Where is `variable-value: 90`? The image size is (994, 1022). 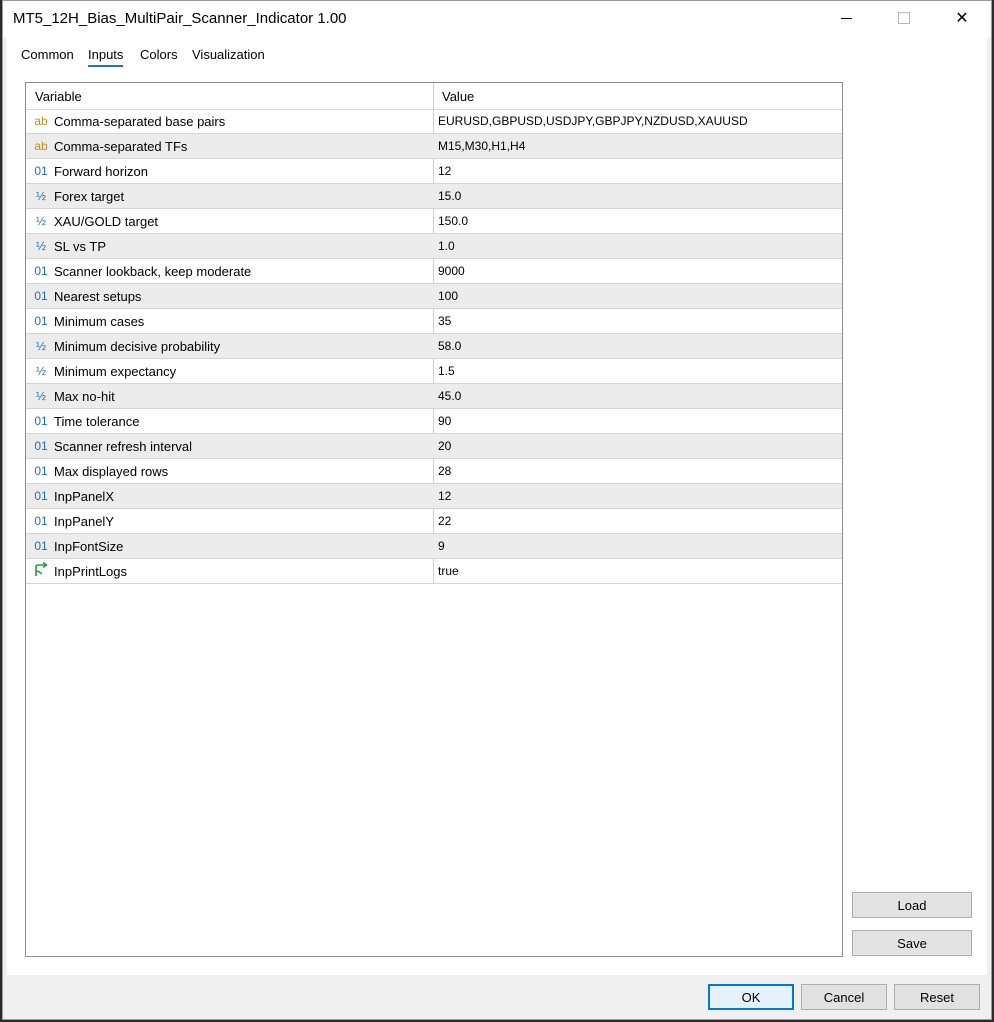 variable-value: 90 is located at coordinates (444, 421).